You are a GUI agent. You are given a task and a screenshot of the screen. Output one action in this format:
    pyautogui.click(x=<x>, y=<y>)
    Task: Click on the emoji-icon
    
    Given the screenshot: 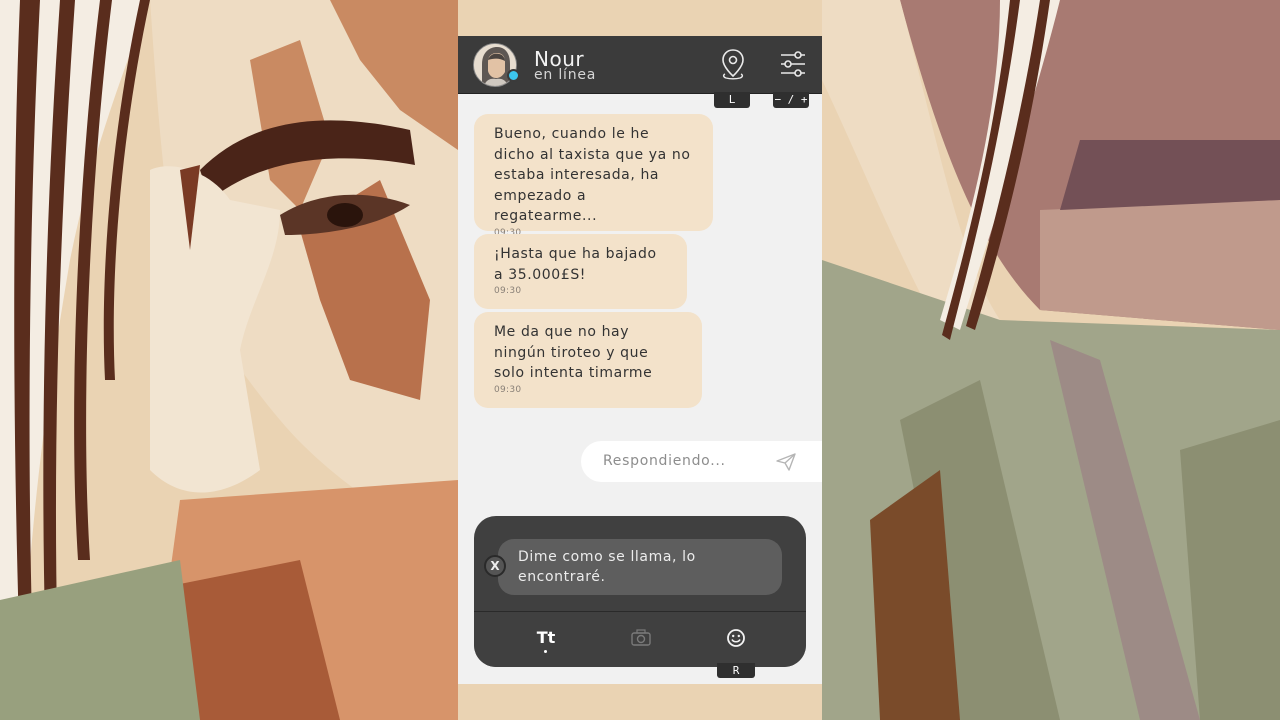 What is the action you would take?
    pyautogui.click(x=736, y=638)
    